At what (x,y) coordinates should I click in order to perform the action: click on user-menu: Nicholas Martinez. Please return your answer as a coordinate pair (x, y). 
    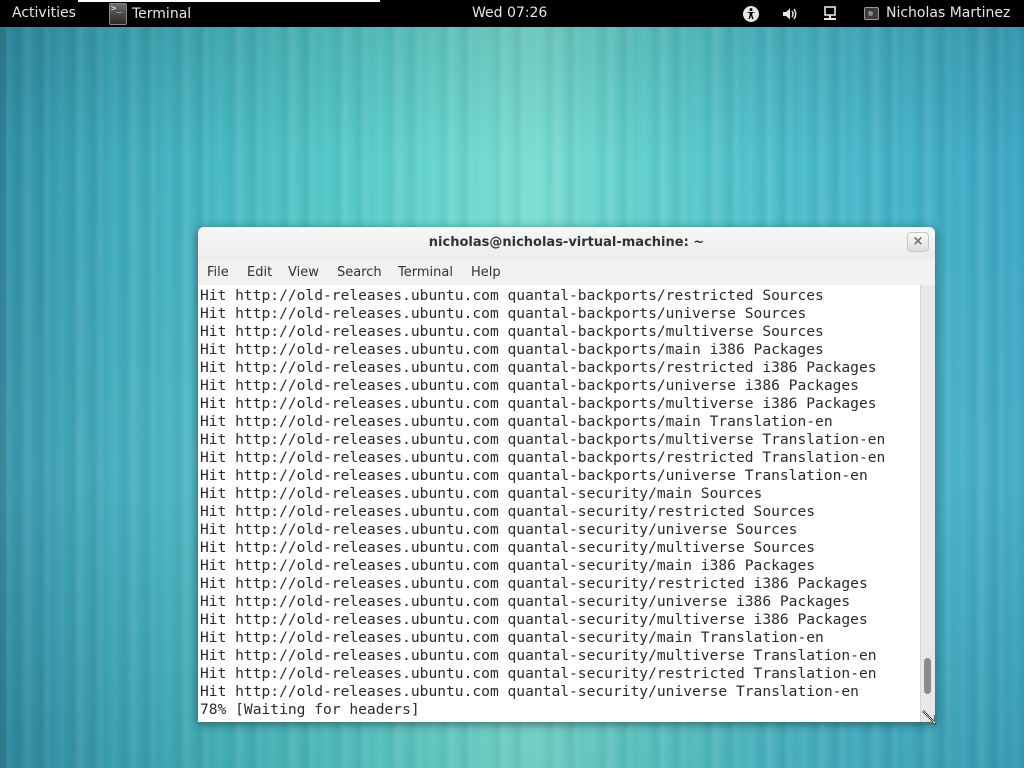
    Looking at the image, I should click on (937, 13).